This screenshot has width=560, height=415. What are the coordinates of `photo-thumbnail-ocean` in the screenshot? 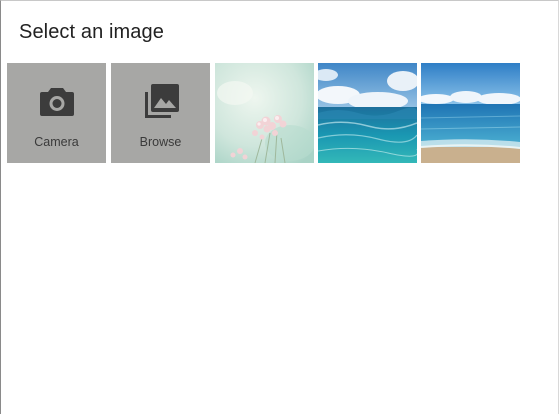 It's located at (367, 113).